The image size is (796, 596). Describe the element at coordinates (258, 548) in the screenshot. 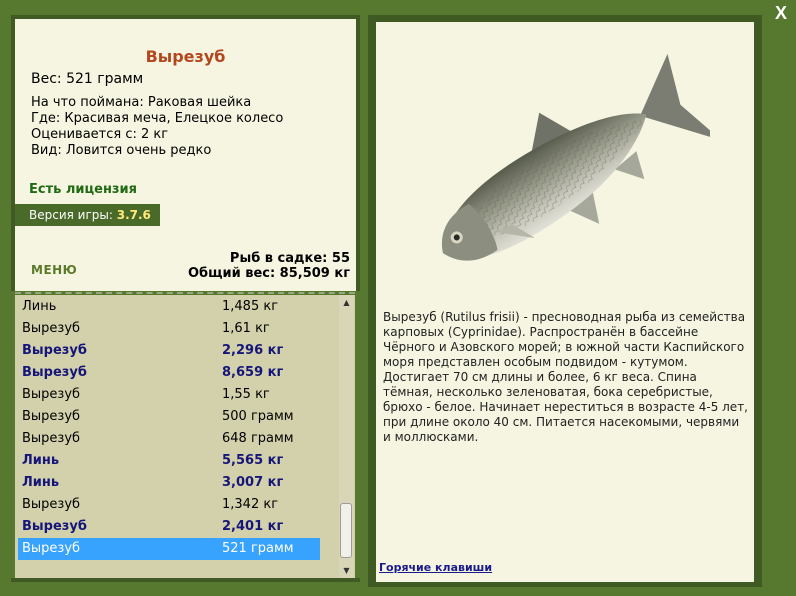

I see `catch-weight: 521 грамм` at that location.